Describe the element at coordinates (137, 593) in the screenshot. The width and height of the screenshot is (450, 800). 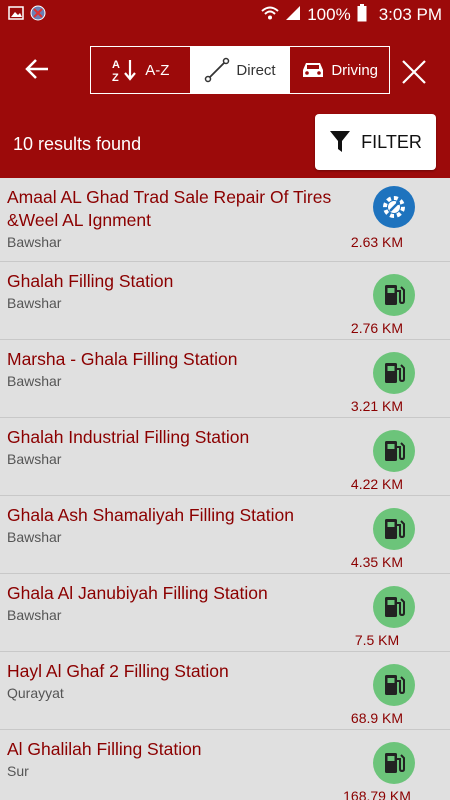
I see `place-name: Ghala Al Janubiyah Filling Station` at that location.